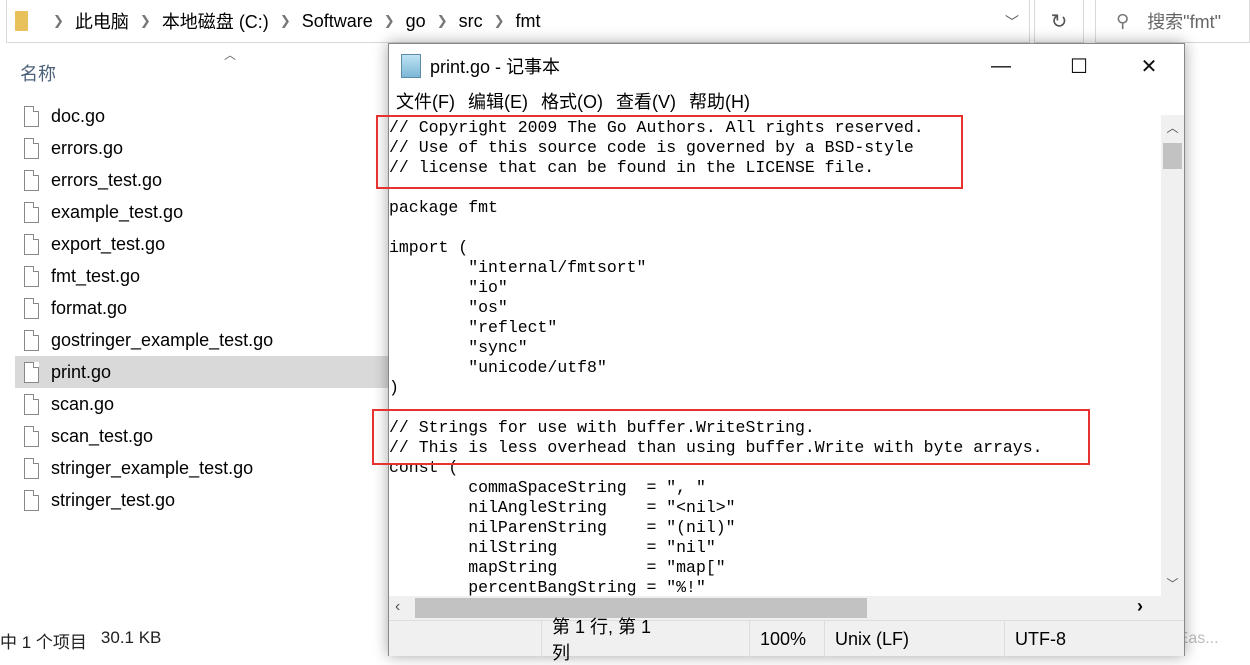 This screenshot has width=1250, height=665. I want to click on chevron-down-icon: ﹀, so click(1012, 22).